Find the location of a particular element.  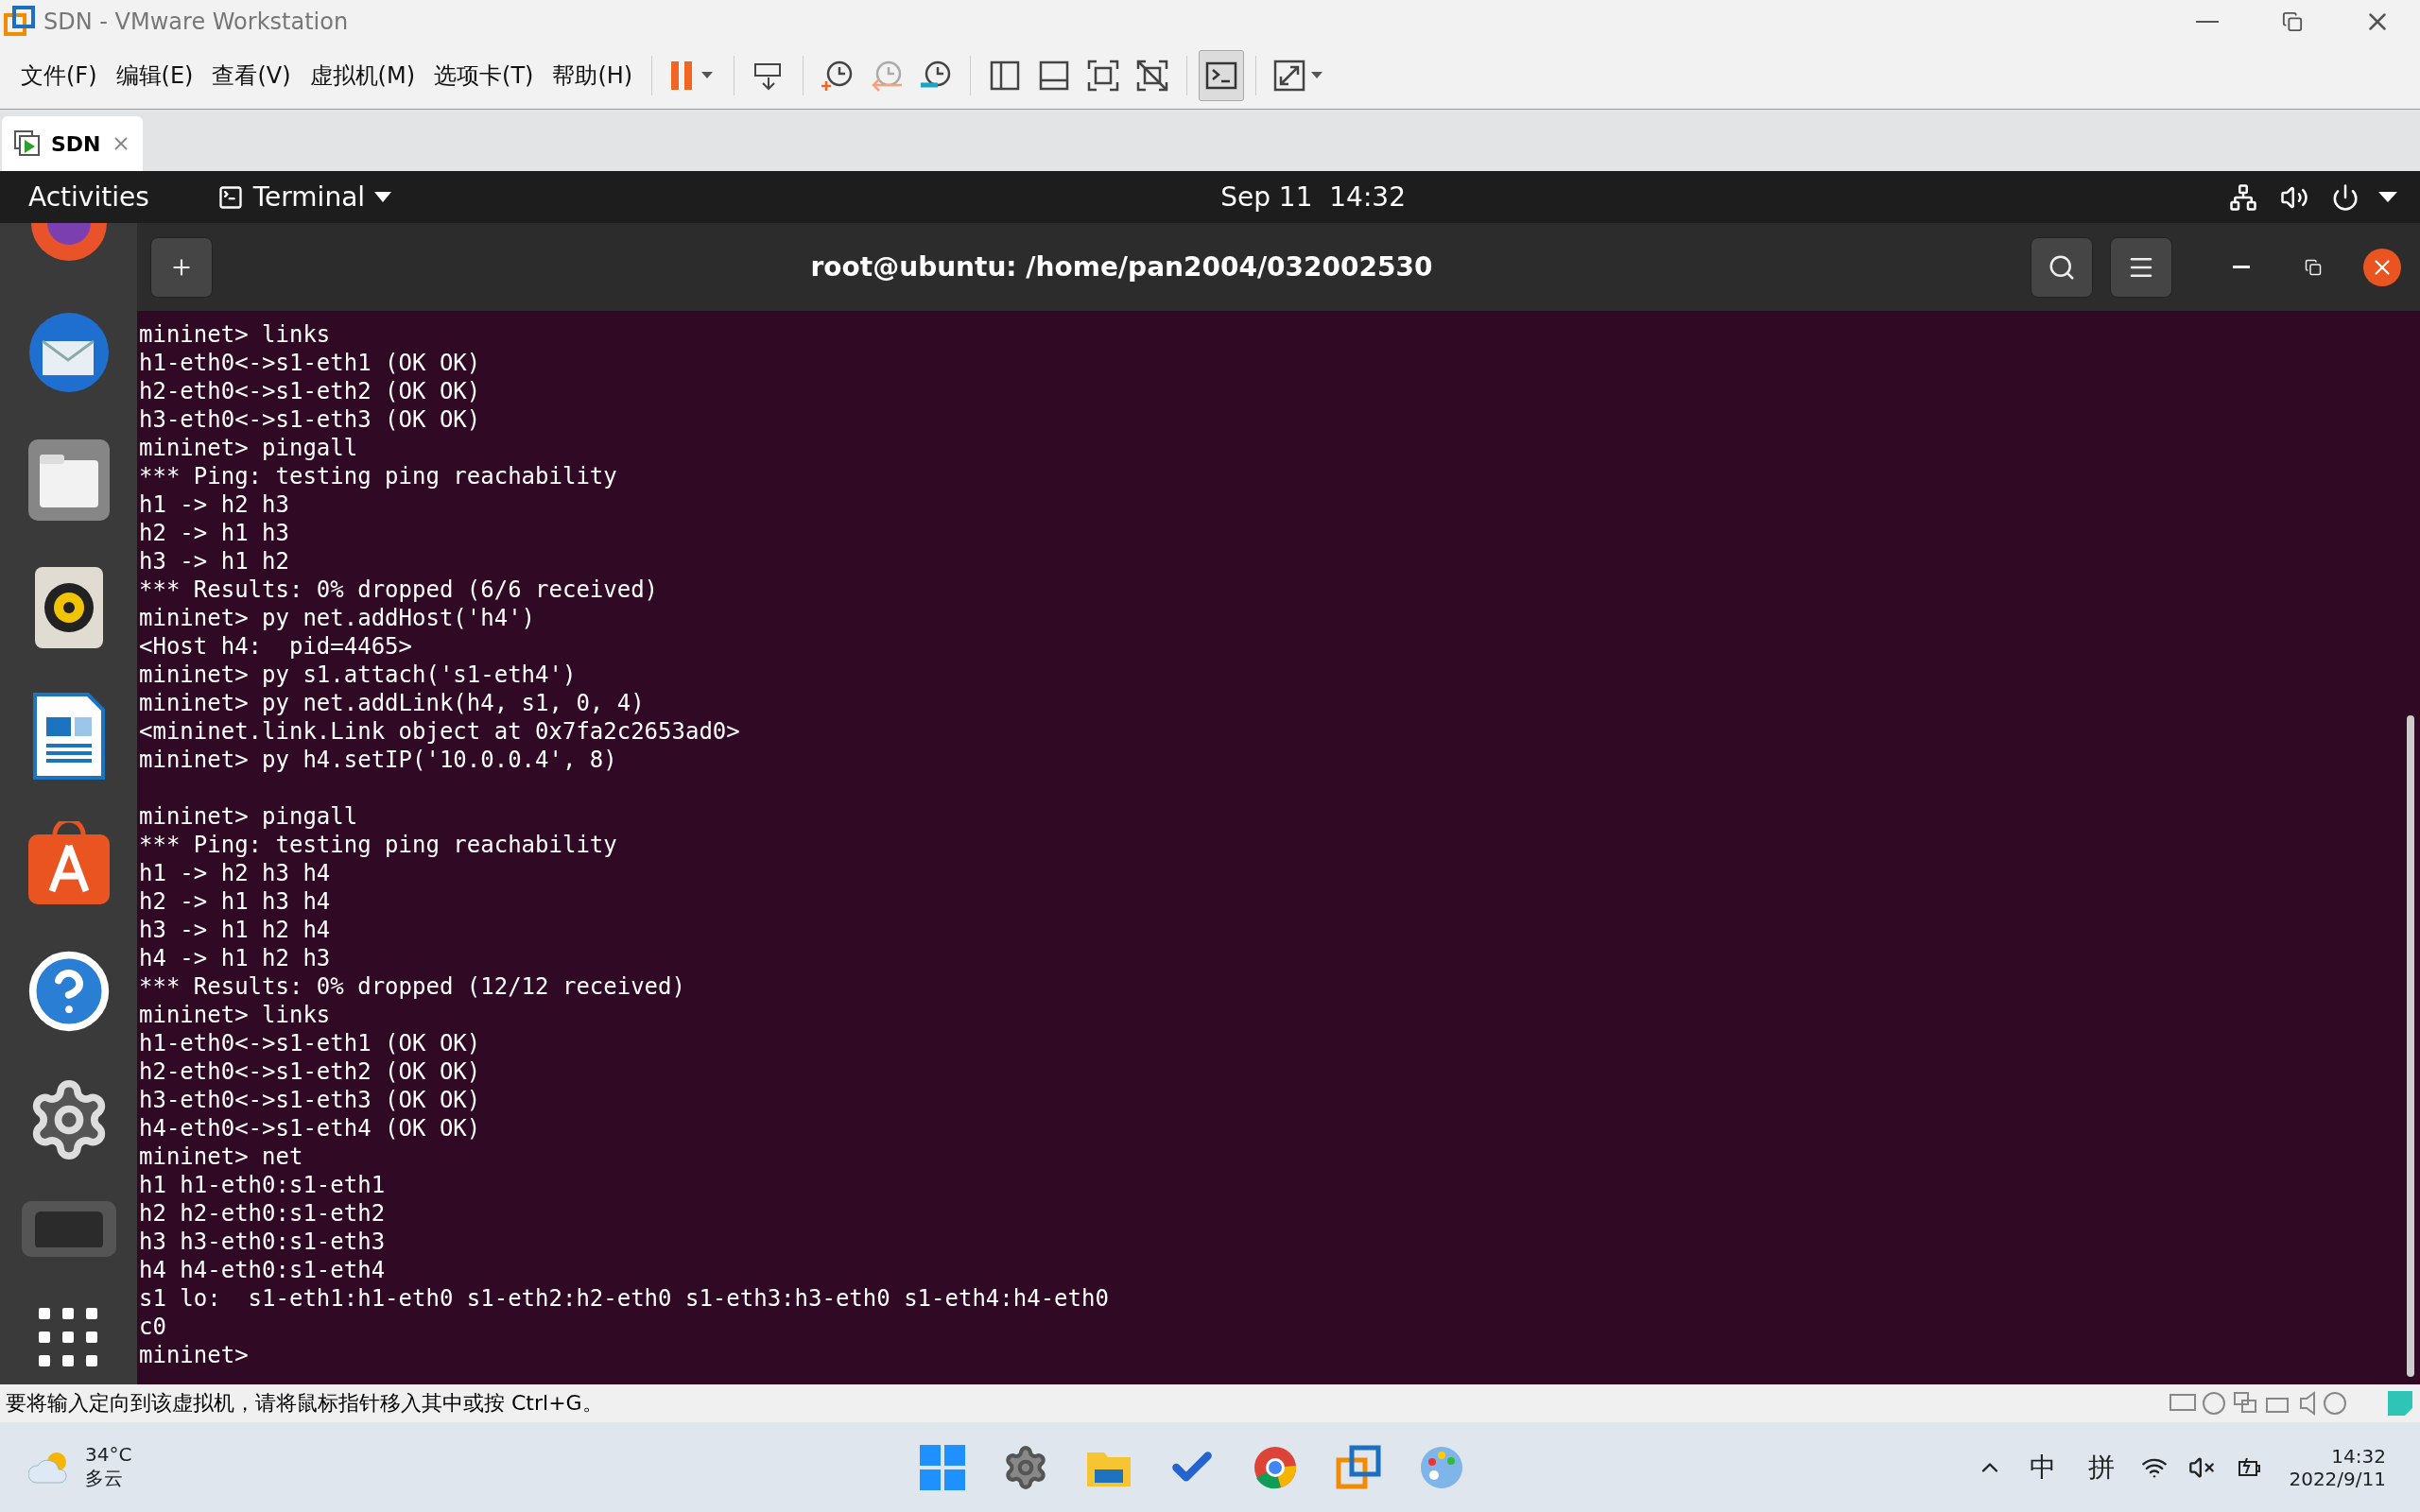

note-icon is located at coordinates (2400, 1403).